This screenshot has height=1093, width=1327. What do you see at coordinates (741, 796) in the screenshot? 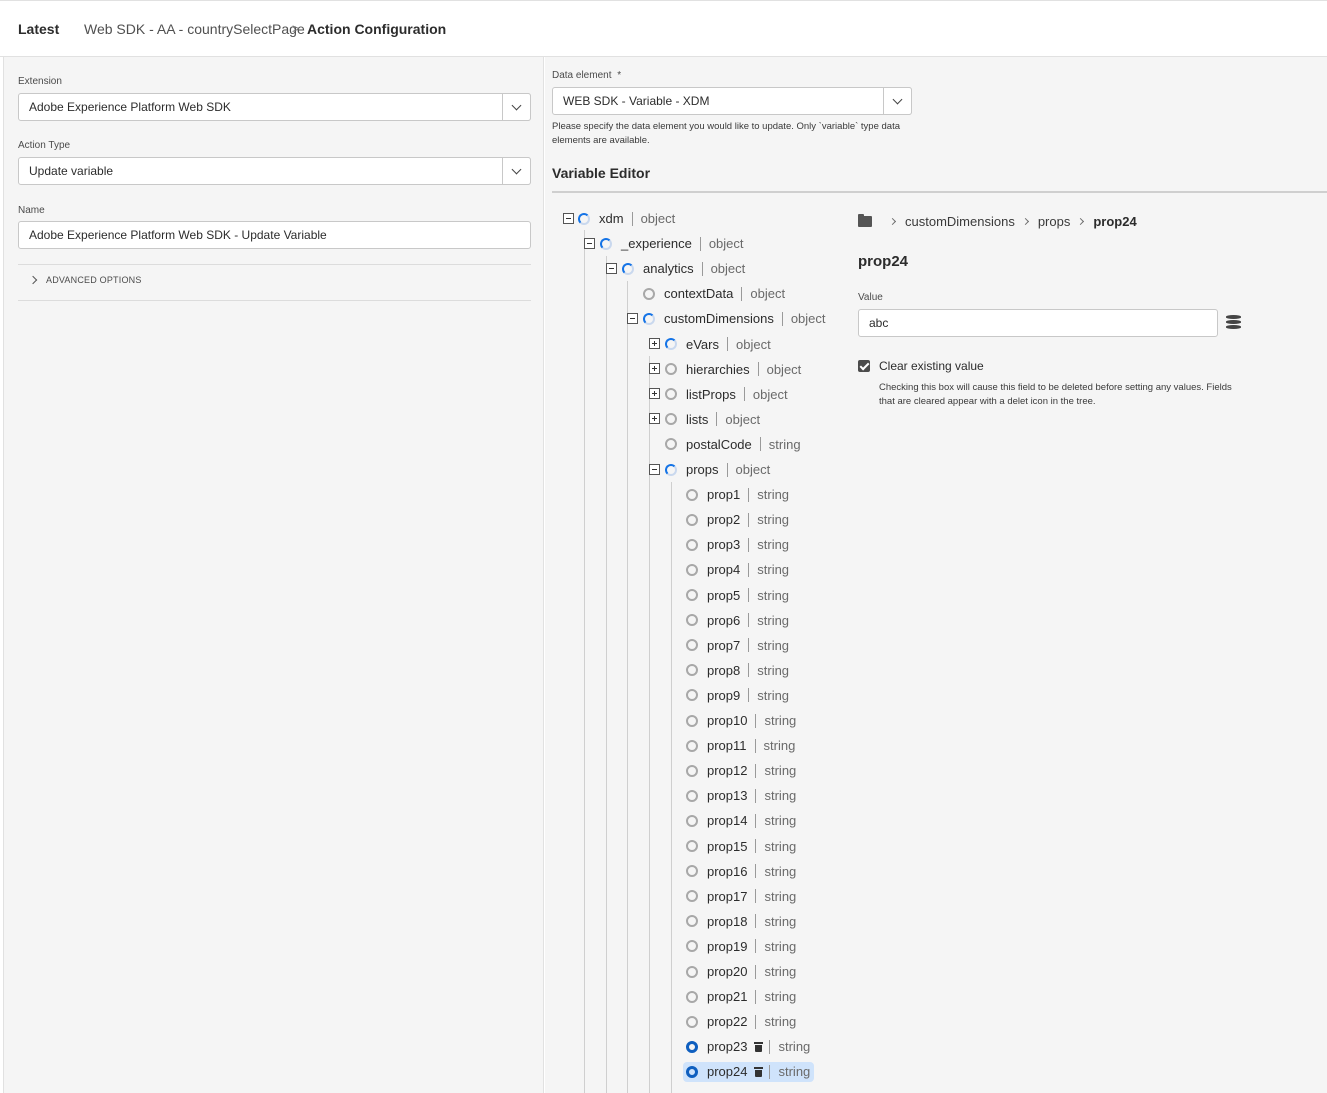
I see `tree-node-prop13: prop13 string` at bounding box center [741, 796].